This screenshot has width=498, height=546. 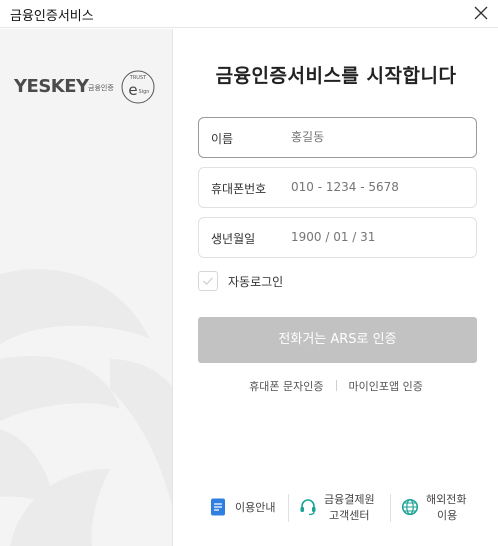 What do you see at coordinates (376, 237) in the screenshot?
I see `birth-input` at bounding box center [376, 237].